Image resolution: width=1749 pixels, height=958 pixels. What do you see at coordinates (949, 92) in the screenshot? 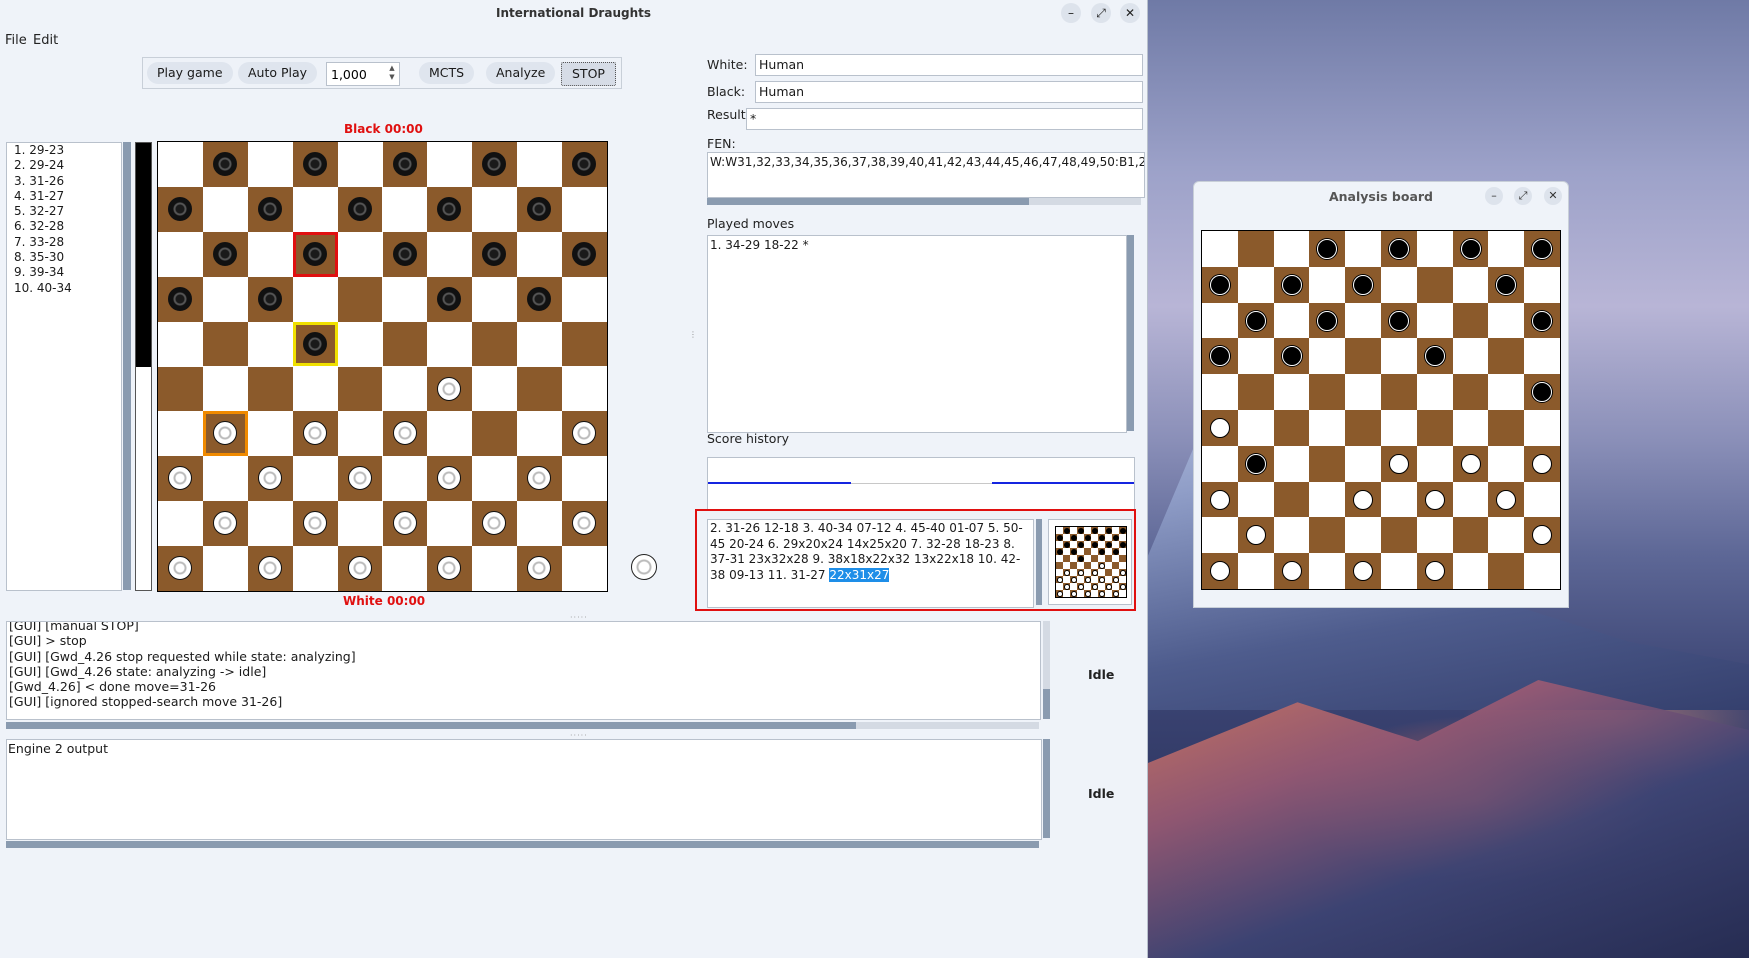
I see `black-player-field: Human` at bounding box center [949, 92].